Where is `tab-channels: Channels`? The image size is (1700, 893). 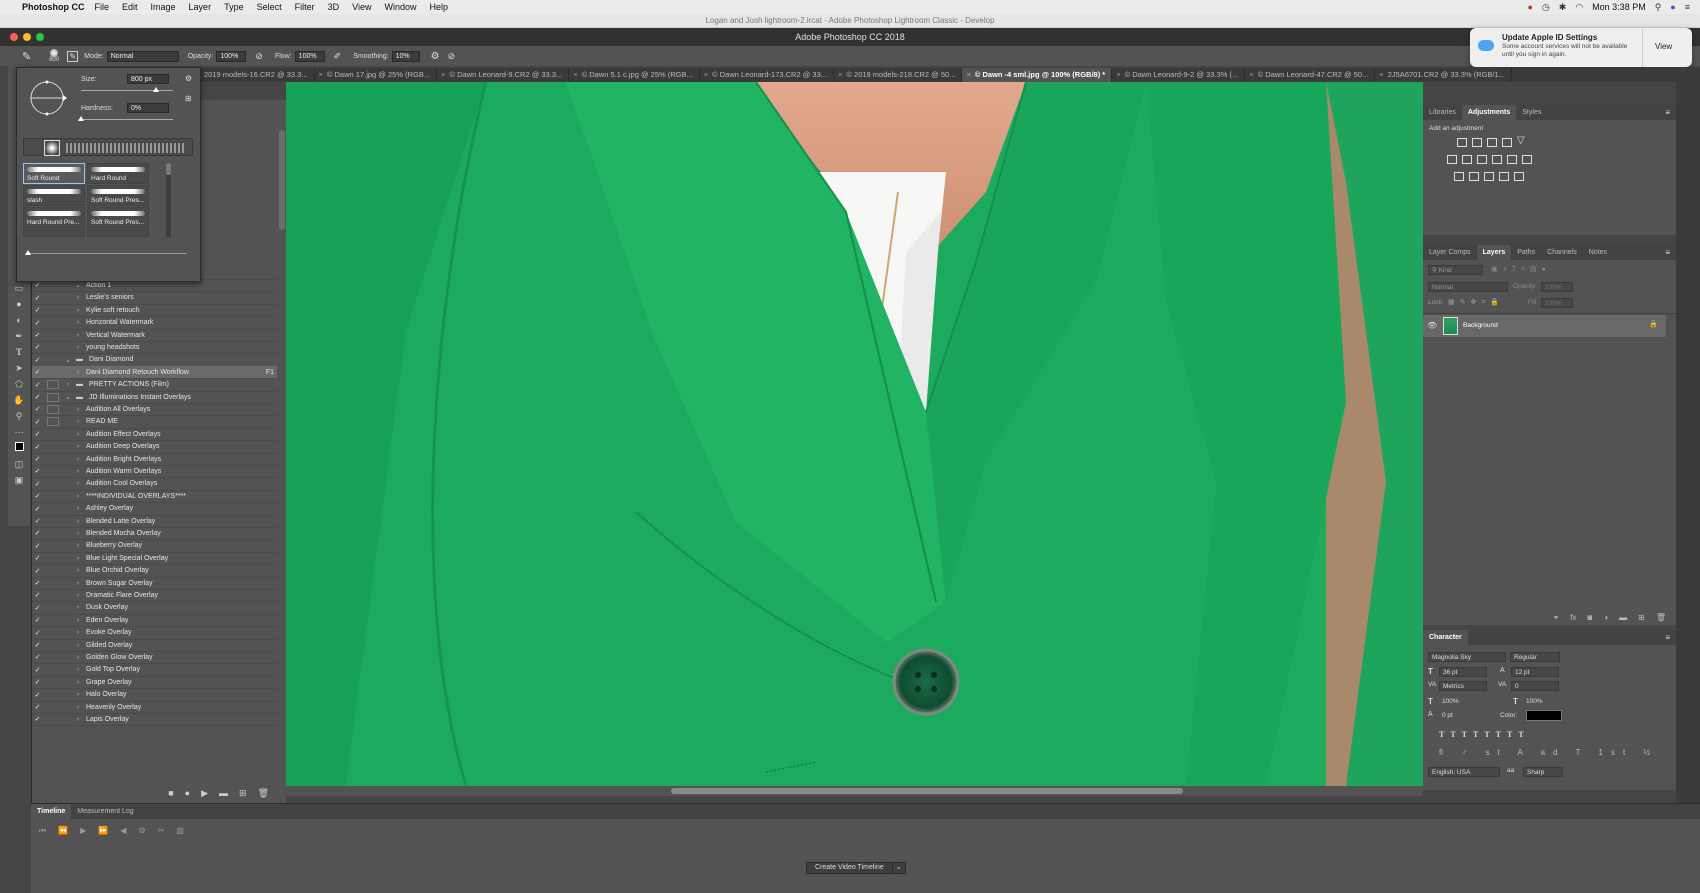
tab-channels: Channels is located at coordinates (1562, 252).